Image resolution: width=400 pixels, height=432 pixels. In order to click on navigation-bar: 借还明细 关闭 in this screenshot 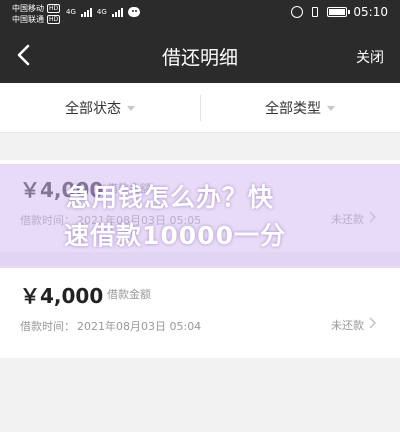, I will do `click(200, 55)`.